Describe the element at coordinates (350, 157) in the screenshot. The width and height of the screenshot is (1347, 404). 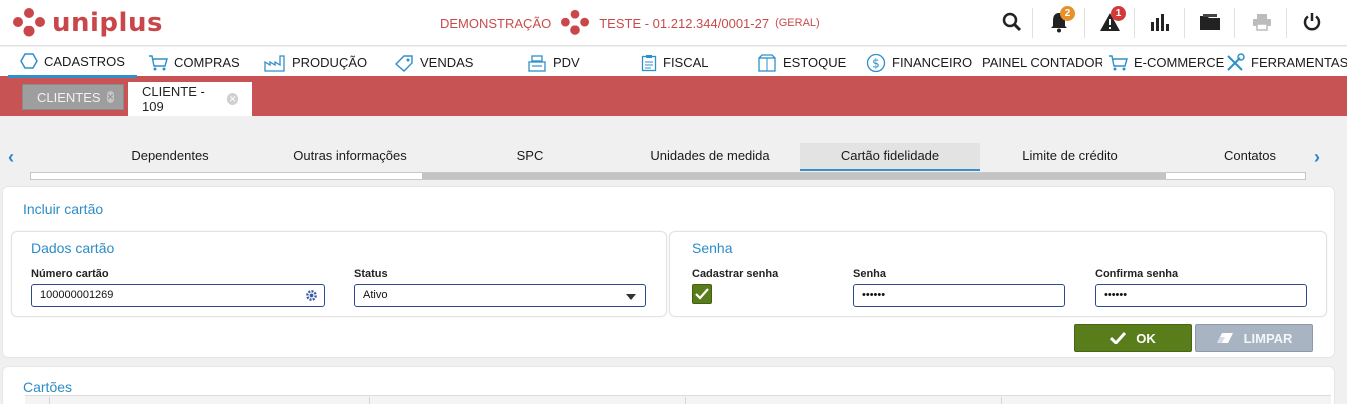
I see `tab-outras-informacoes: Outras informações` at that location.